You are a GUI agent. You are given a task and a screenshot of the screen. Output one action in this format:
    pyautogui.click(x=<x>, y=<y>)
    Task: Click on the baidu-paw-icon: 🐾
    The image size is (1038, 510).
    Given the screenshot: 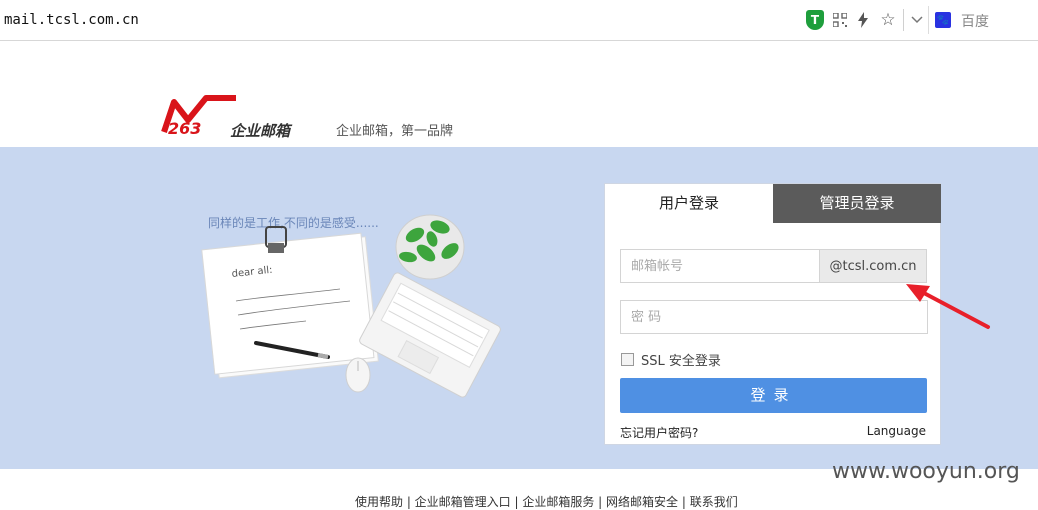 What is the action you would take?
    pyautogui.click(x=943, y=20)
    